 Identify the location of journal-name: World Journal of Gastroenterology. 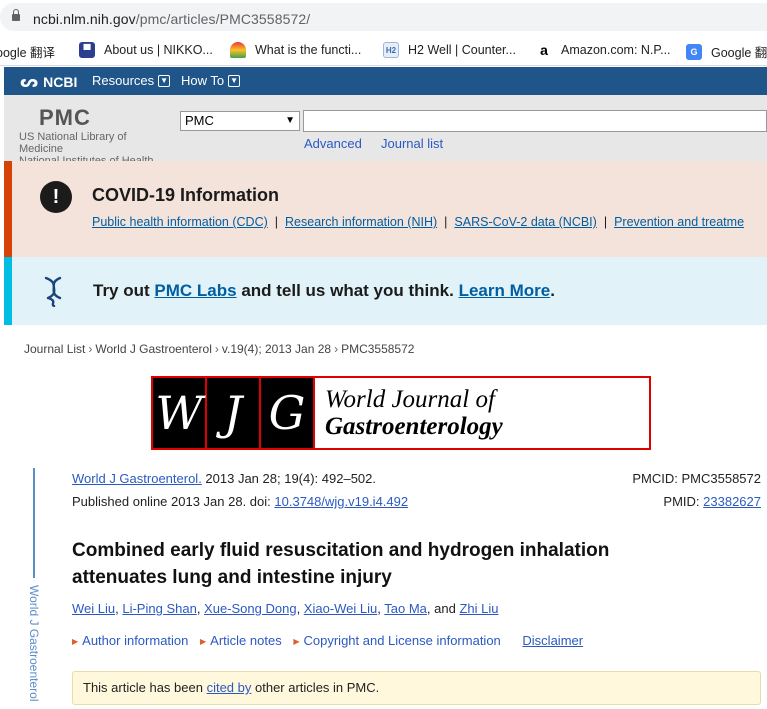
(409, 413).